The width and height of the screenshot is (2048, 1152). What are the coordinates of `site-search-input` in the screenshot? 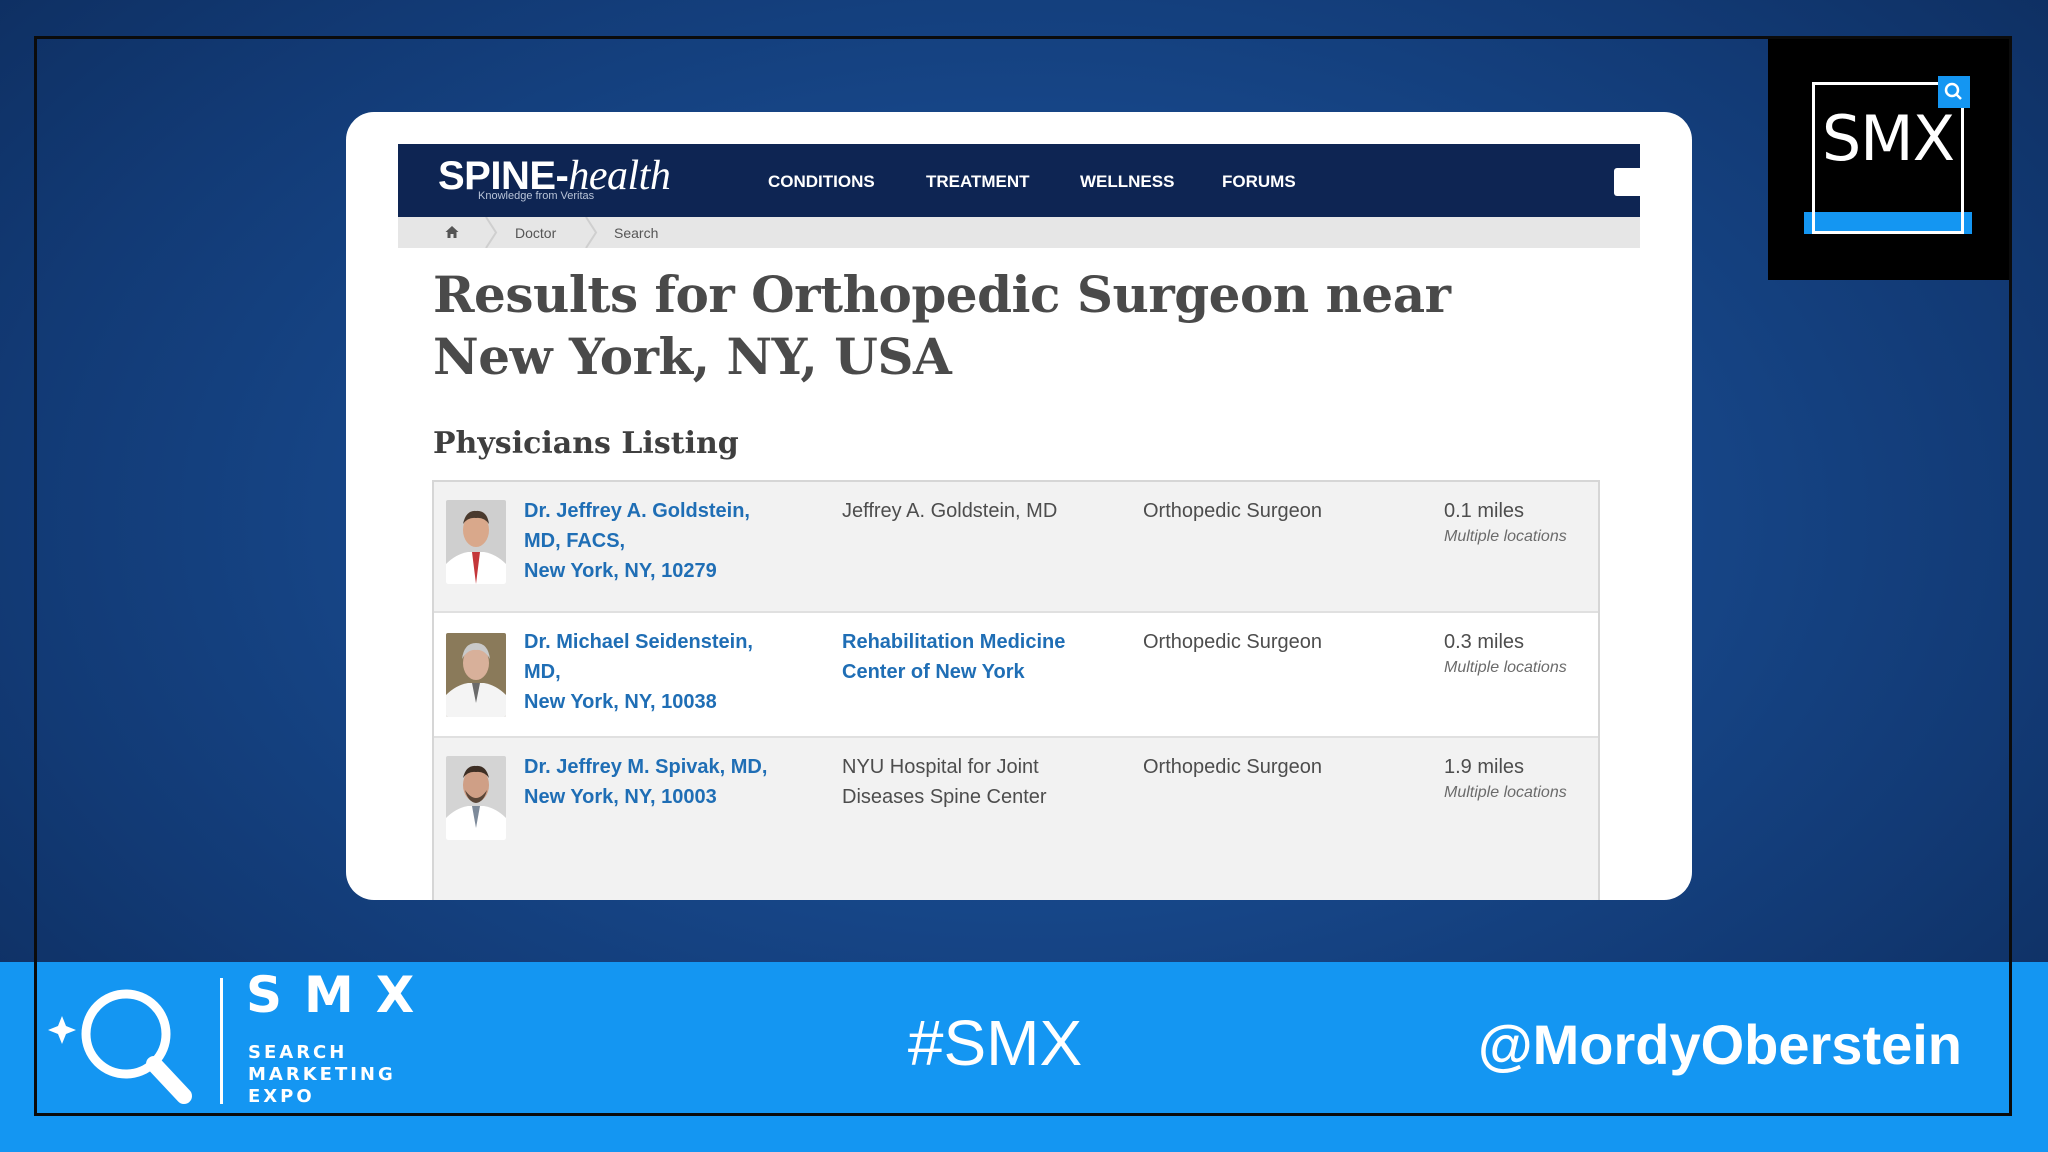 It's located at (1629, 182).